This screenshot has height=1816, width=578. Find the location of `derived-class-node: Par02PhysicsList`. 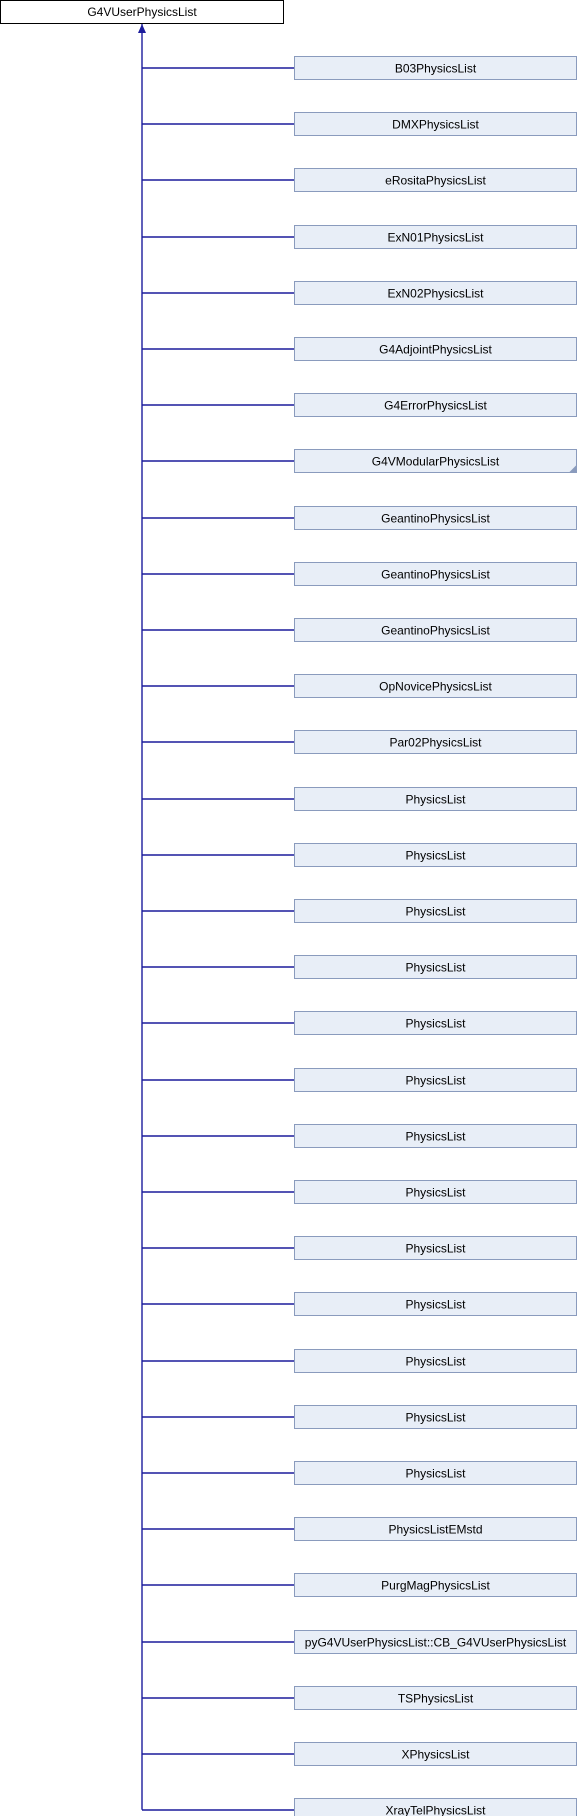

derived-class-node: Par02PhysicsList is located at coordinates (435, 742).